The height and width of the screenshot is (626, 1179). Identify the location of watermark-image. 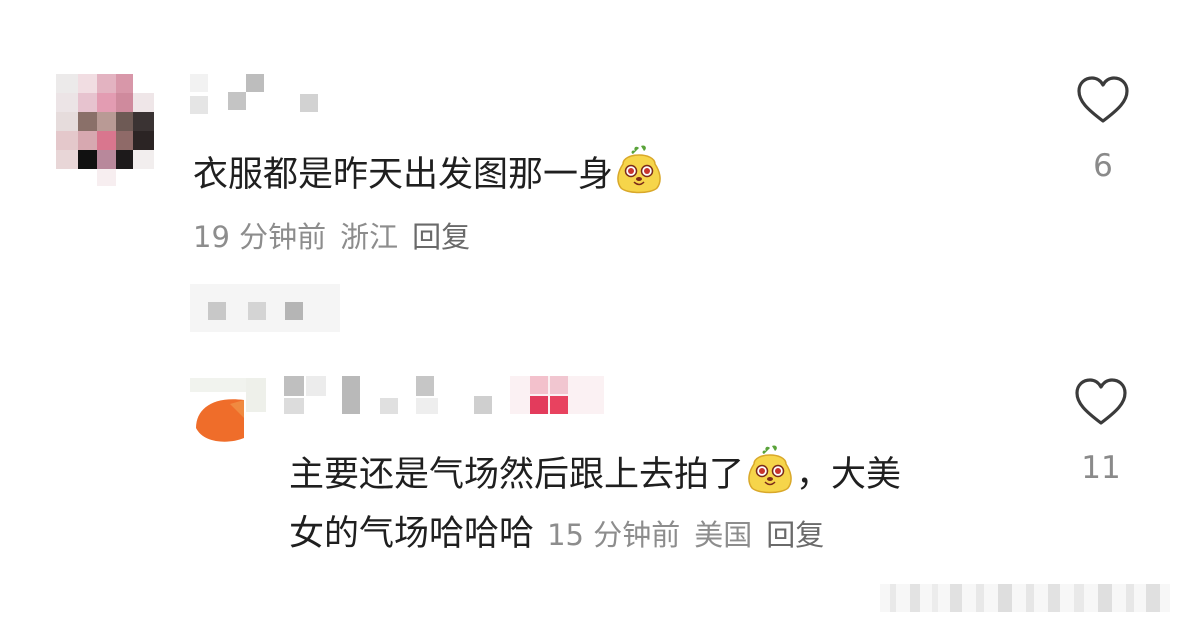
(1025, 598).